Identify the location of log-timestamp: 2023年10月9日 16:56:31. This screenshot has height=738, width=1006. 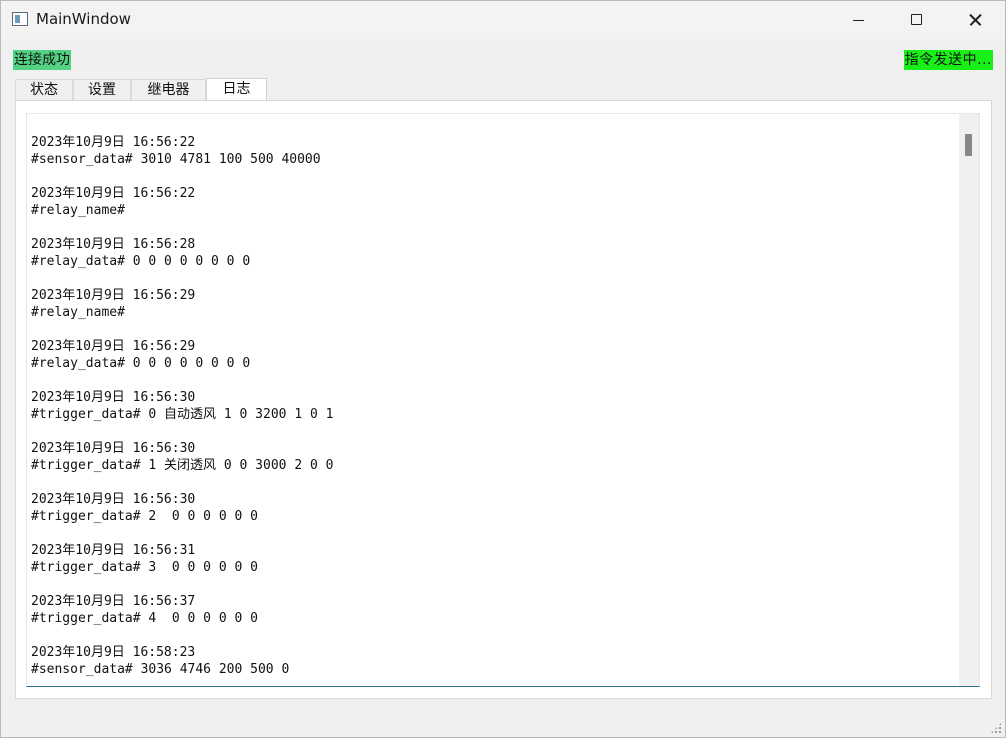
(113, 550).